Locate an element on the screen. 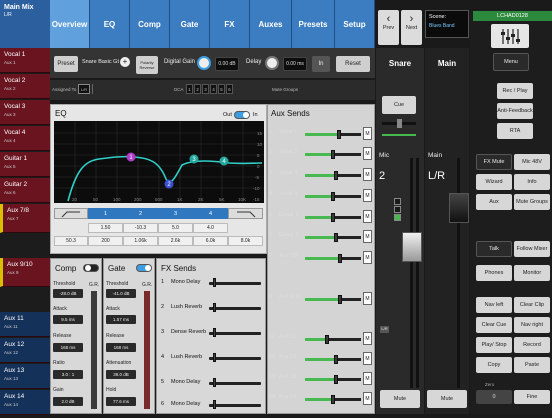  aux-send-row: 9 Aux 9/10 M is located at coordinates (321, 299).